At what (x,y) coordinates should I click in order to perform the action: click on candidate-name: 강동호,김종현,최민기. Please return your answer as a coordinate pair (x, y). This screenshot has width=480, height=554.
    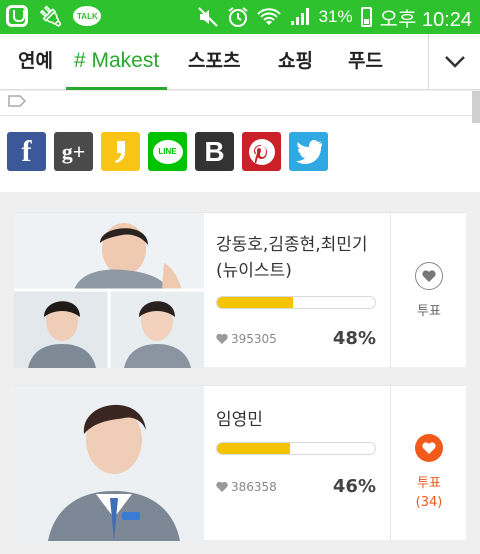
    Looking at the image, I should click on (292, 245).